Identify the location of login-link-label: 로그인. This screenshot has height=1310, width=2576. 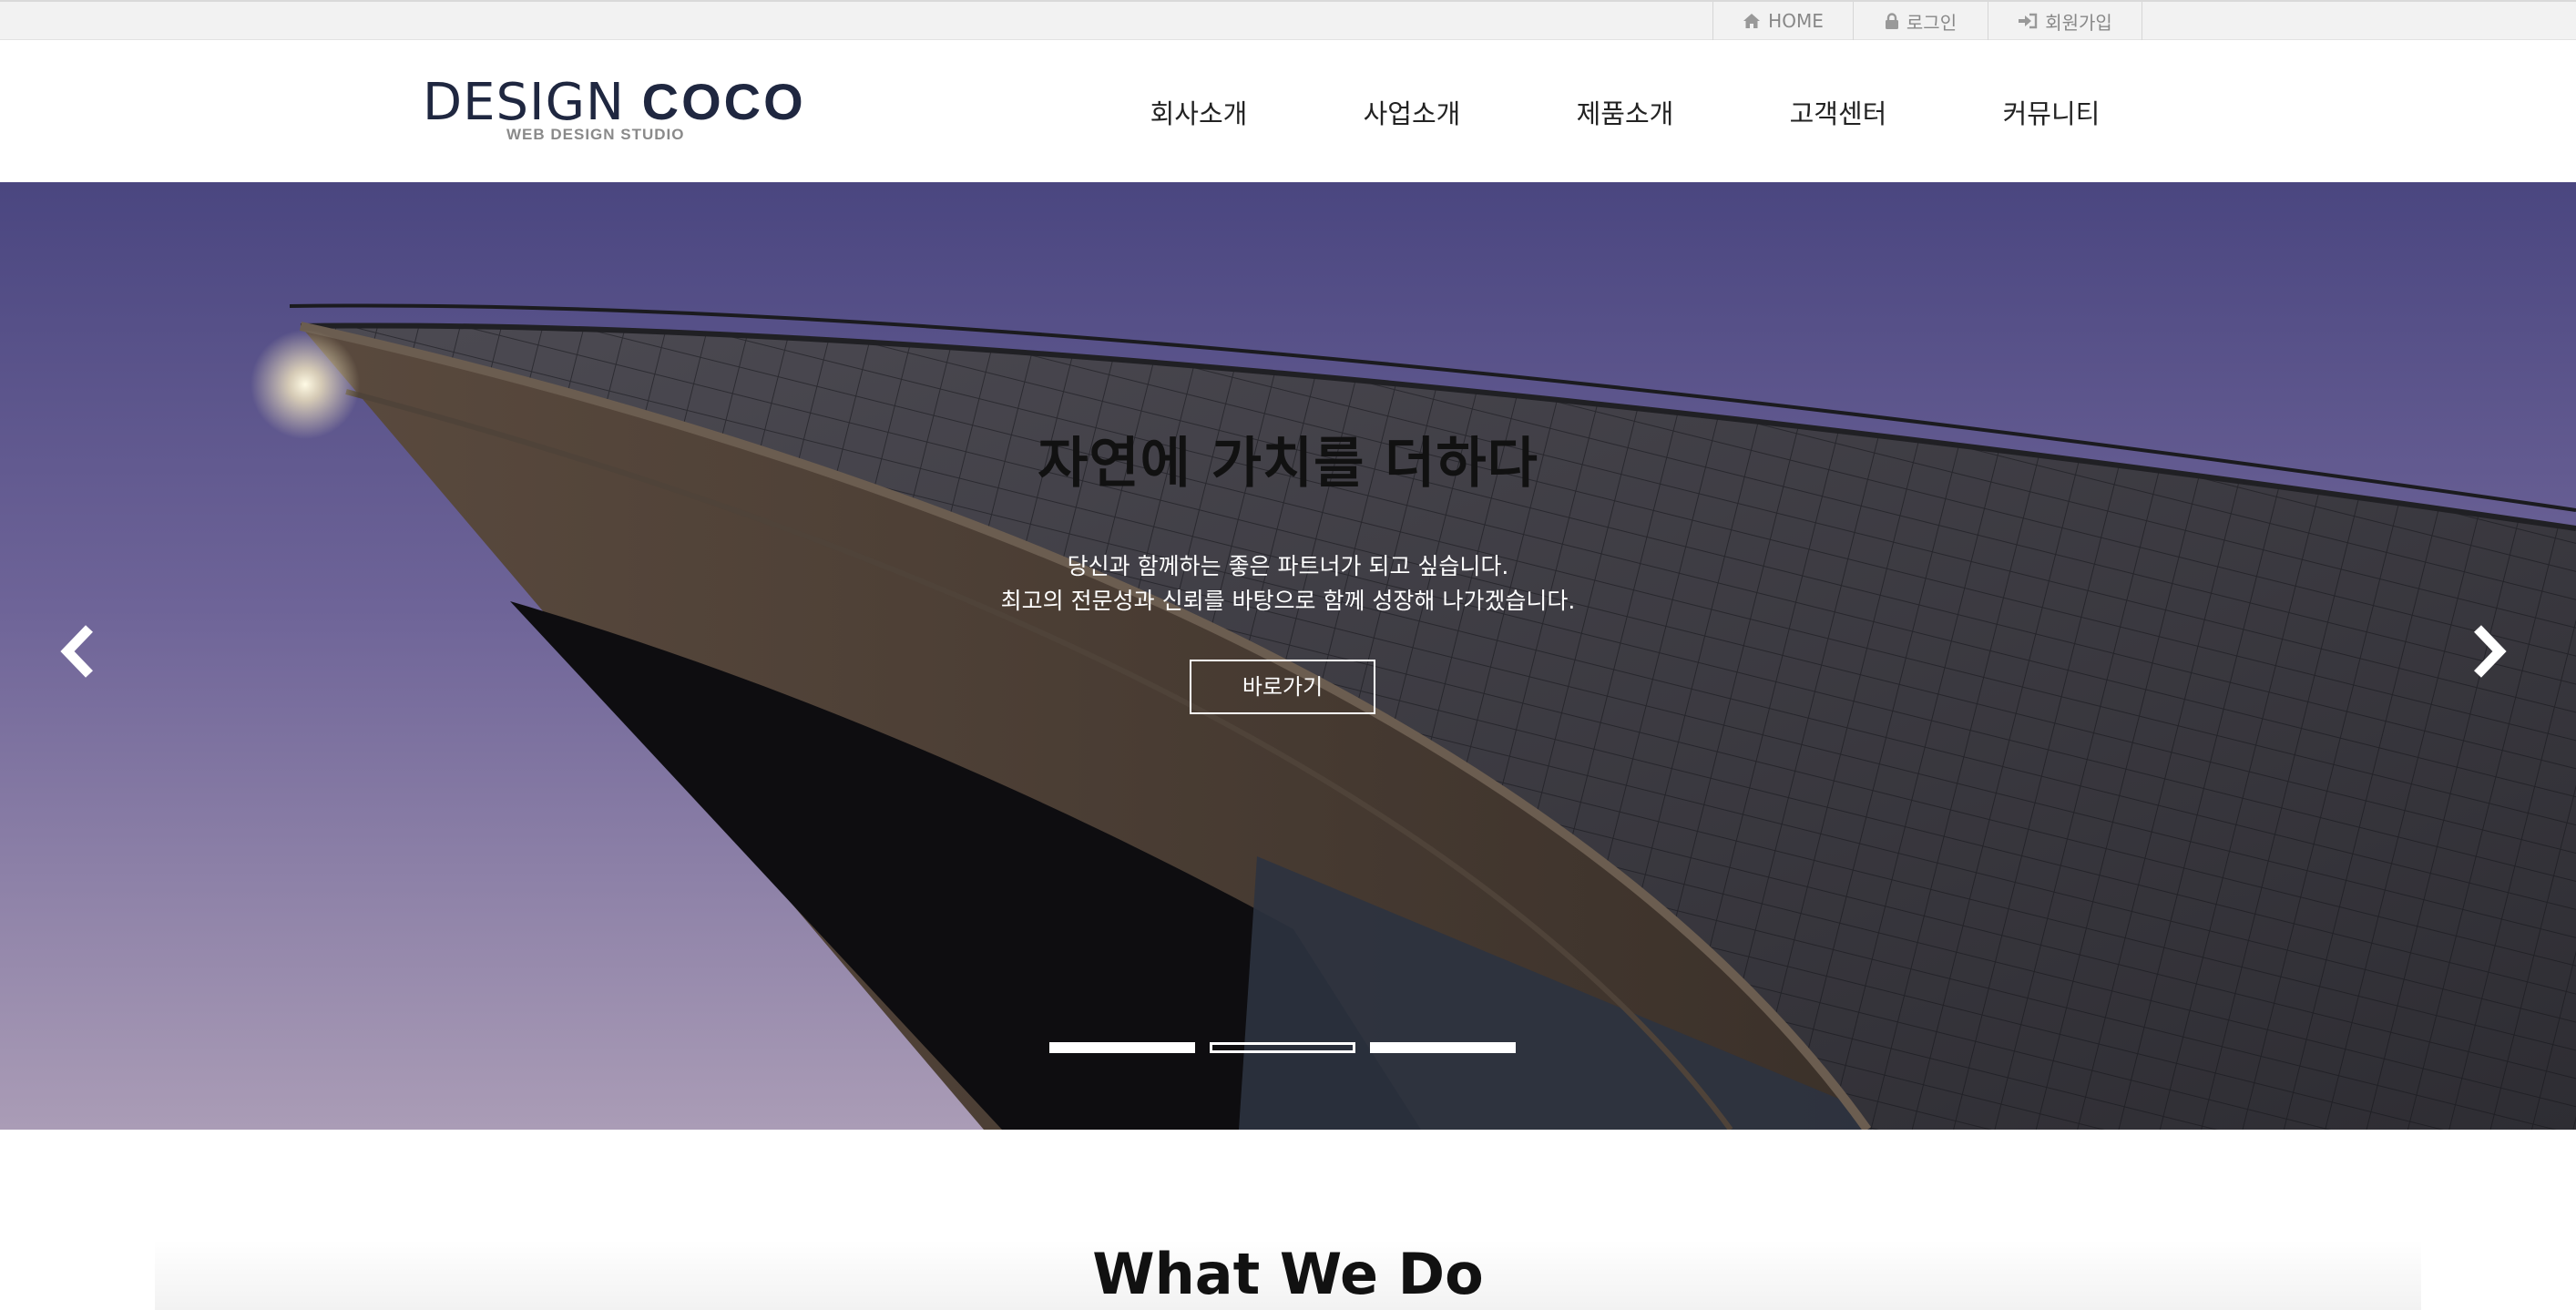
(1932, 22).